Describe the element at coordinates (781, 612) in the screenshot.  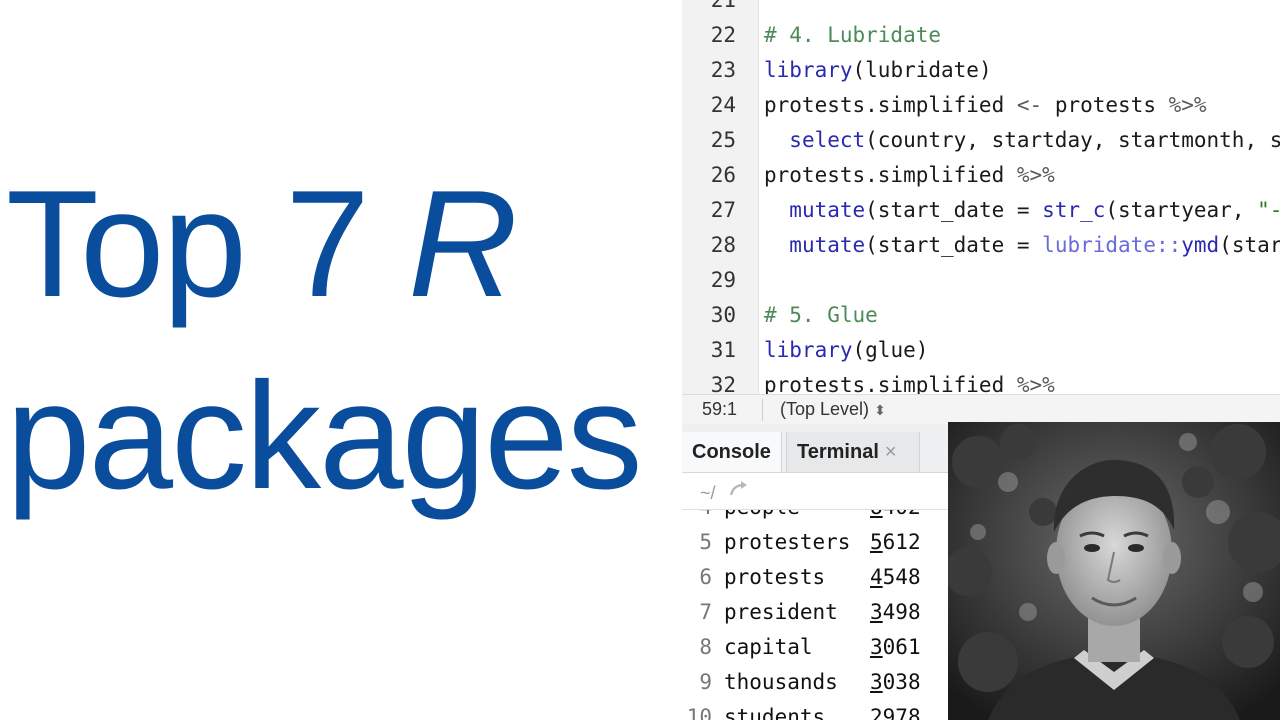
I see `row-word: president` at that location.